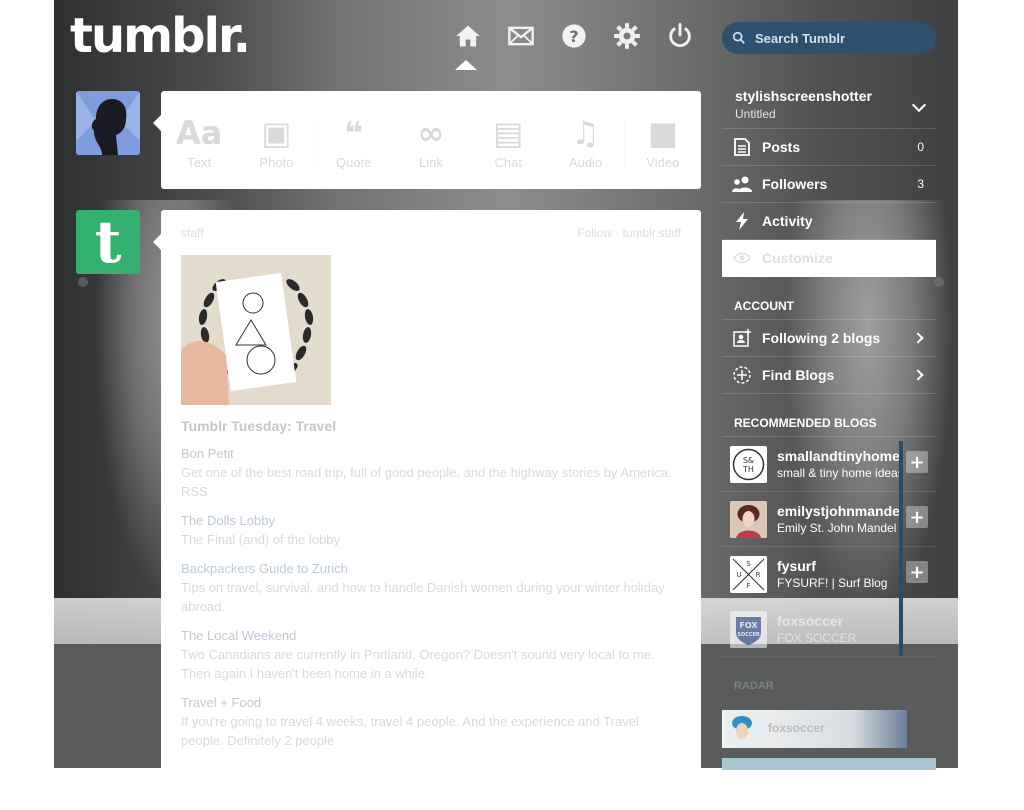 This screenshot has height=810, width=1024. I want to click on search-bar, so click(829, 38).